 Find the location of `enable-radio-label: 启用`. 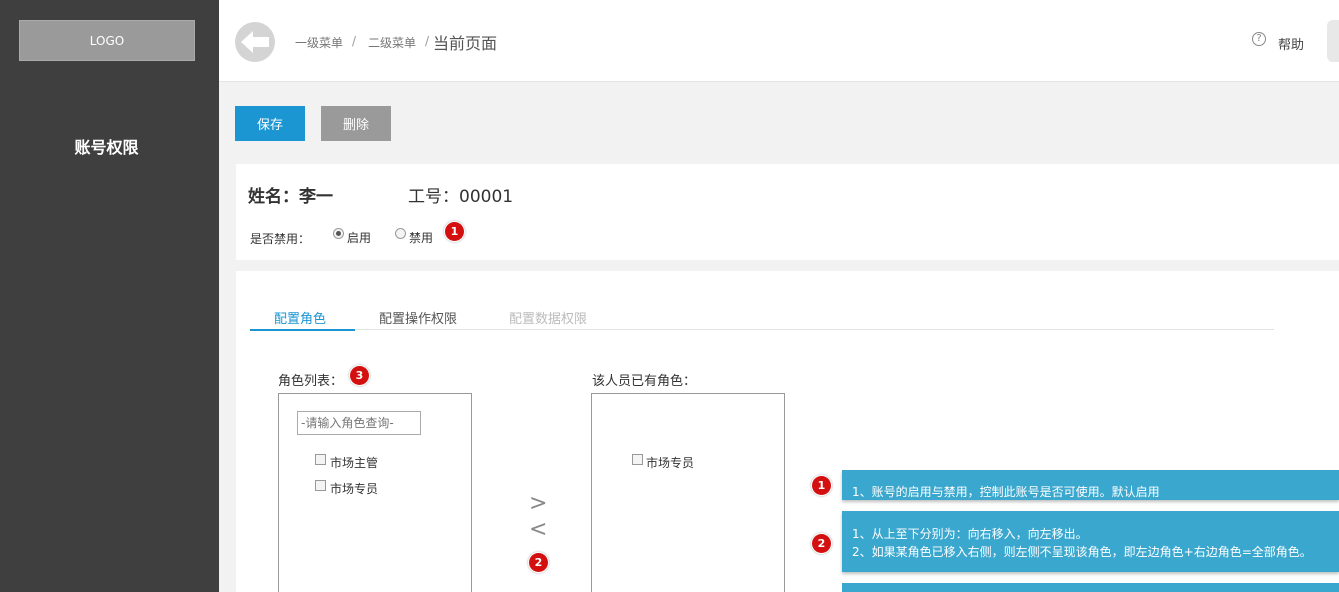

enable-radio-label: 启用 is located at coordinates (359, 237).